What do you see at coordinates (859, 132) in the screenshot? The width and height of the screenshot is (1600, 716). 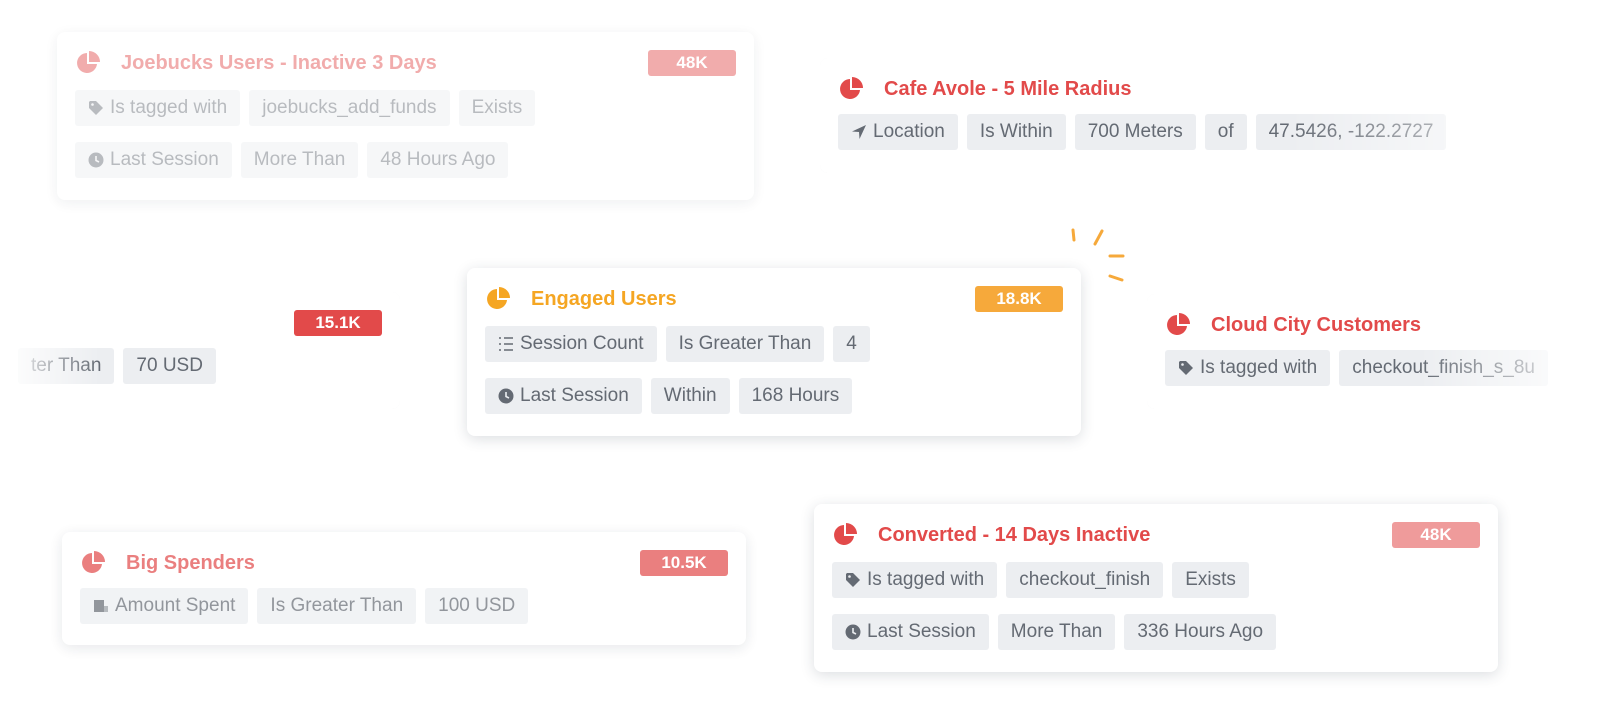 I see `location-arrow-icon` at bounding box center [859, 132].